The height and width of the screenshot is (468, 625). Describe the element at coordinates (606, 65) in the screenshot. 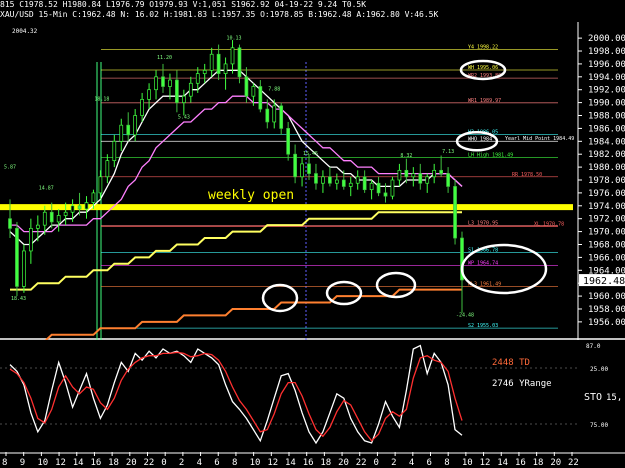

I see `price-tick-label: 1996.00` at that location.